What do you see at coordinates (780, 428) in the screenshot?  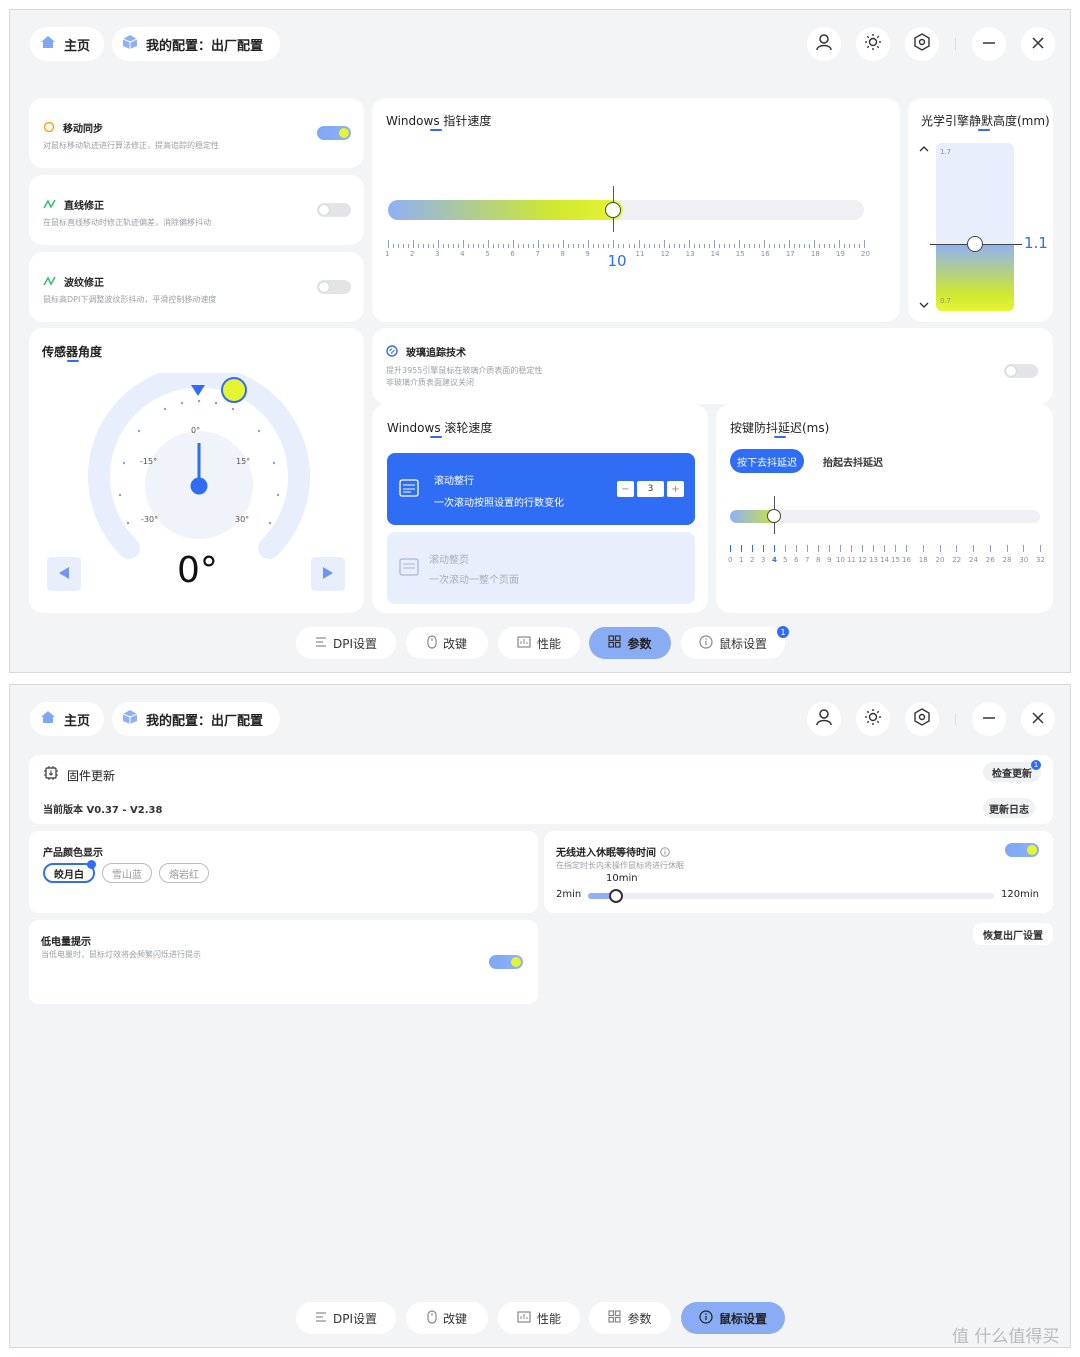 I see `debounce-title: 按键防抖延迟(ms)` at bounding box center [780, 428].